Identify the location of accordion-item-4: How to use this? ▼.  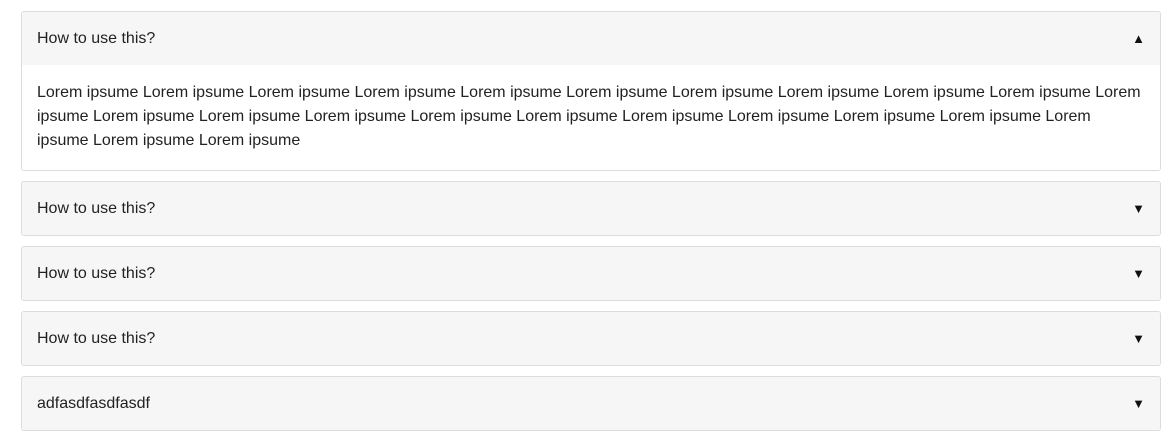
(591, 338).